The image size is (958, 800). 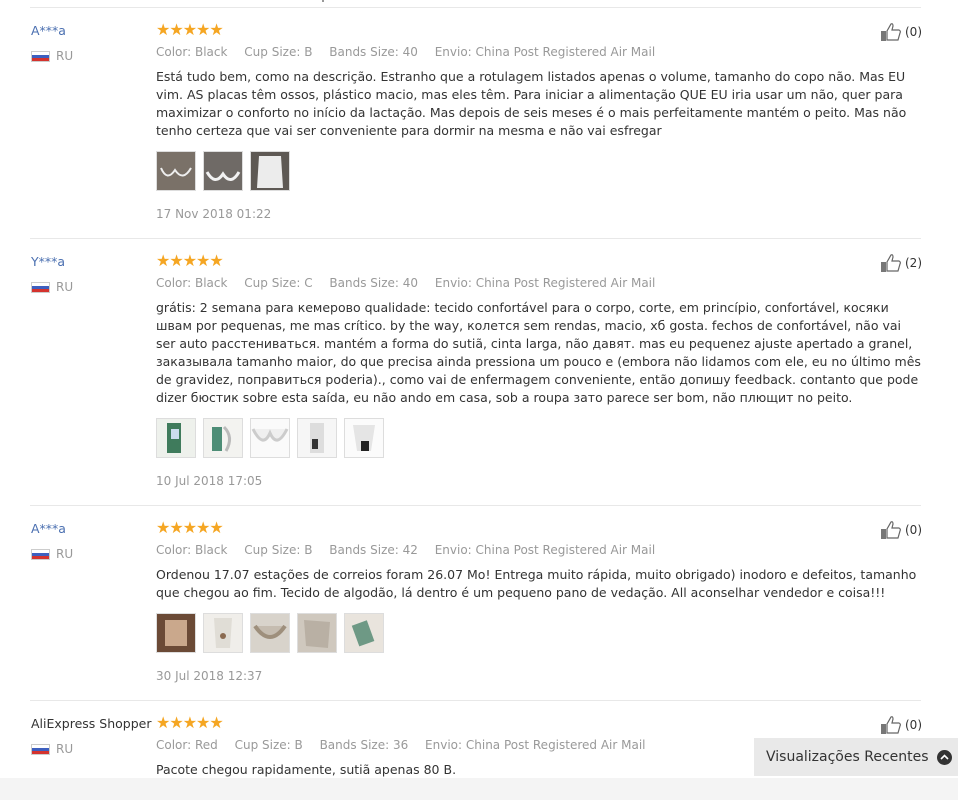 I want to click on band-size-attribute: Bands Size: 42, so click(x=373, y=550).